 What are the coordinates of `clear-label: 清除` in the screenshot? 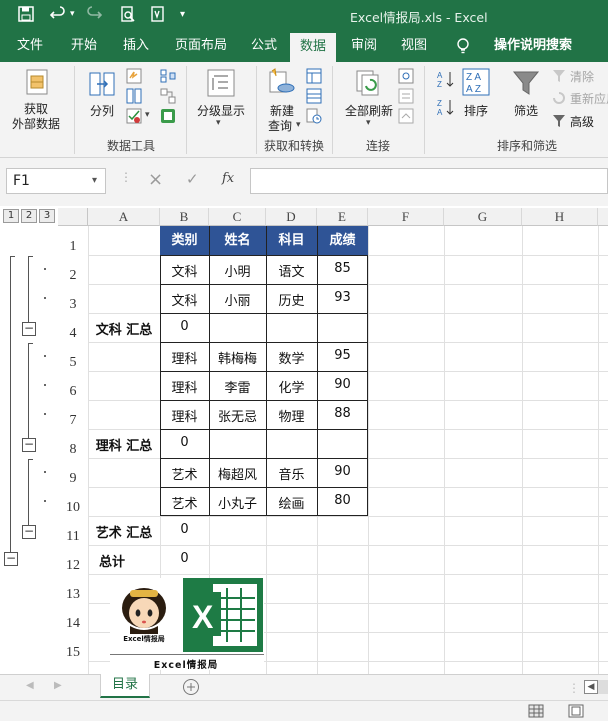 It's located at (582, 76).